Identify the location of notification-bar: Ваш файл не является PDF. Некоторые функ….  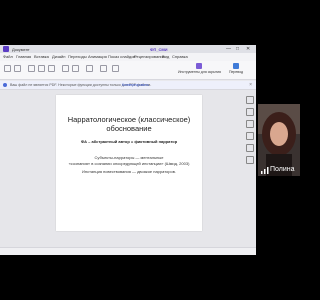
(128, 85).